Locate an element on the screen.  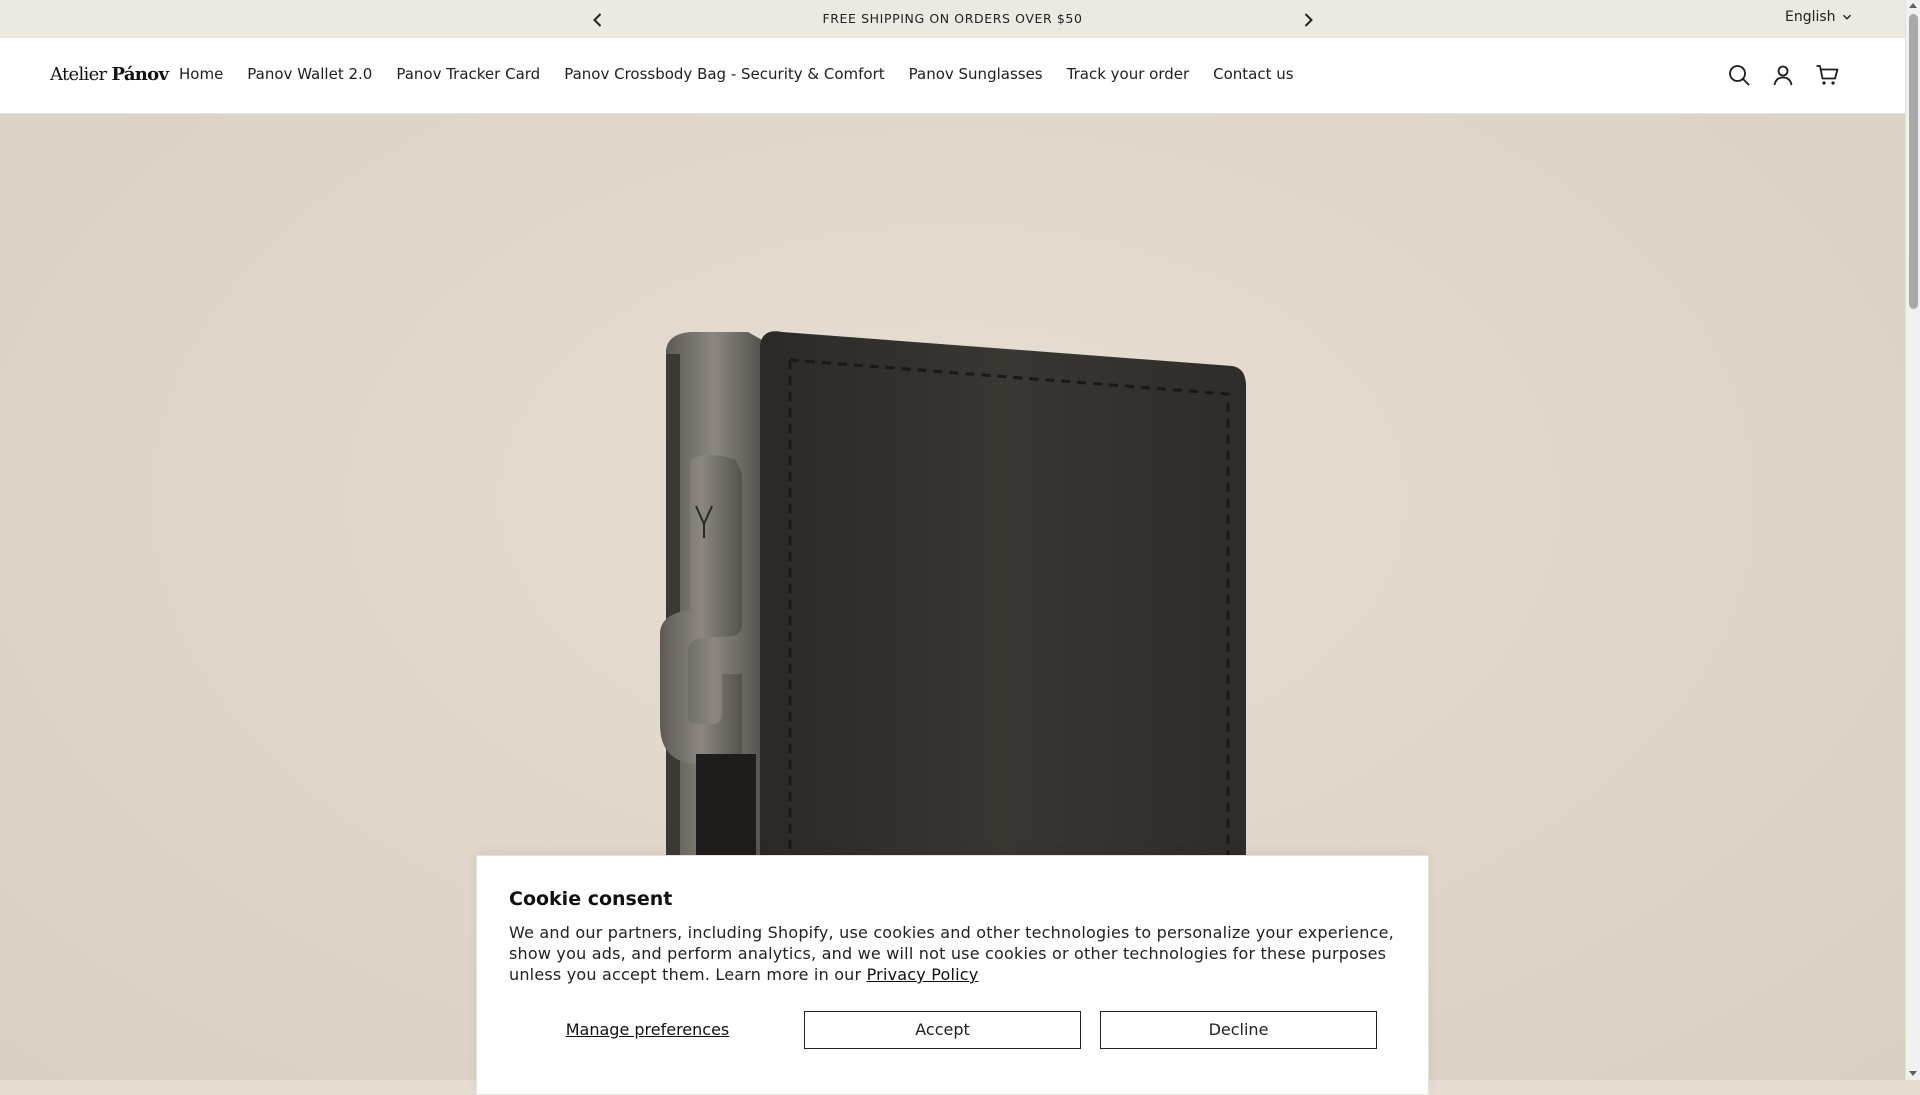
announcement-text: FREE SHIPPING ON ORDERS OVER $50 is located at coordinates (952, 18).